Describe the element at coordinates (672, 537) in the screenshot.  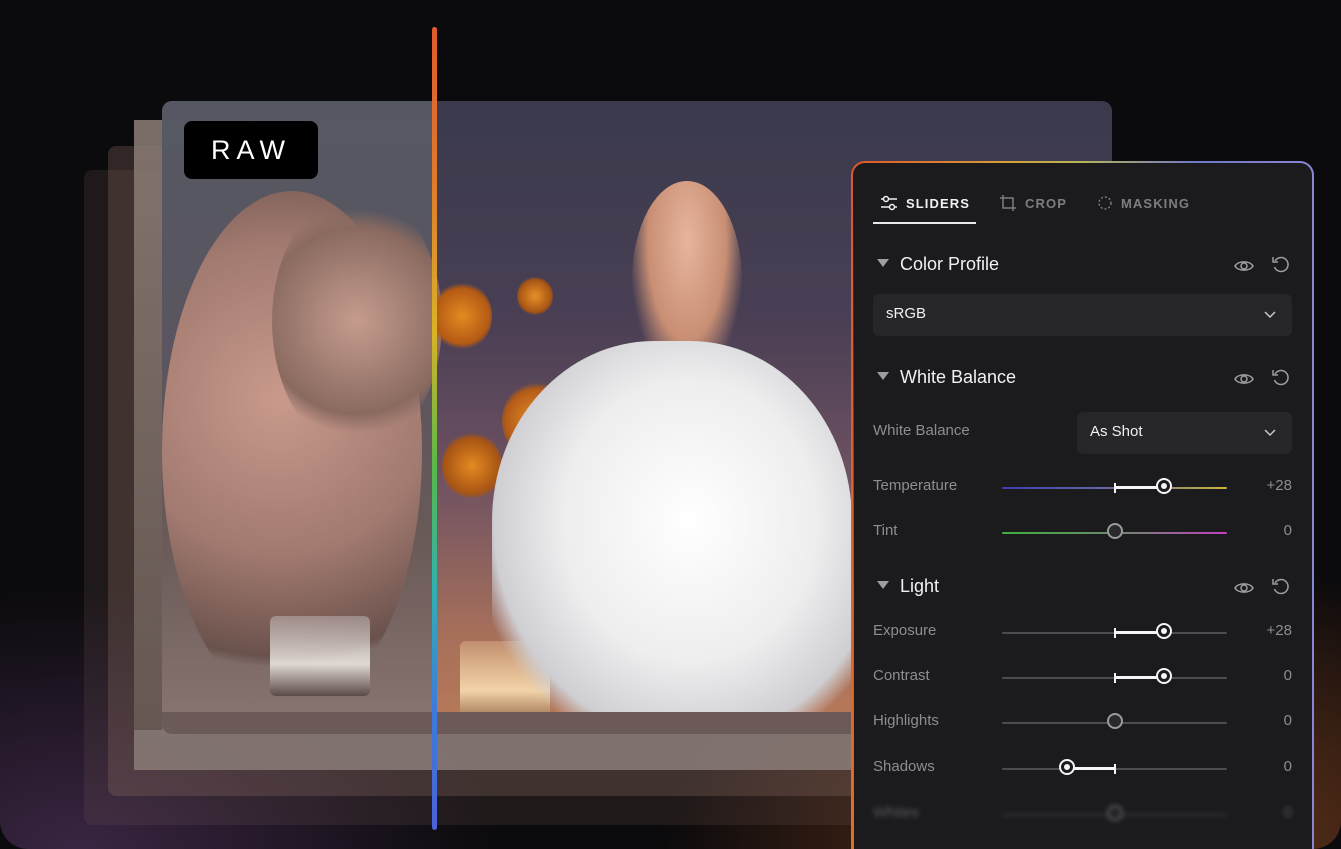
I see `person-dress` at that location.